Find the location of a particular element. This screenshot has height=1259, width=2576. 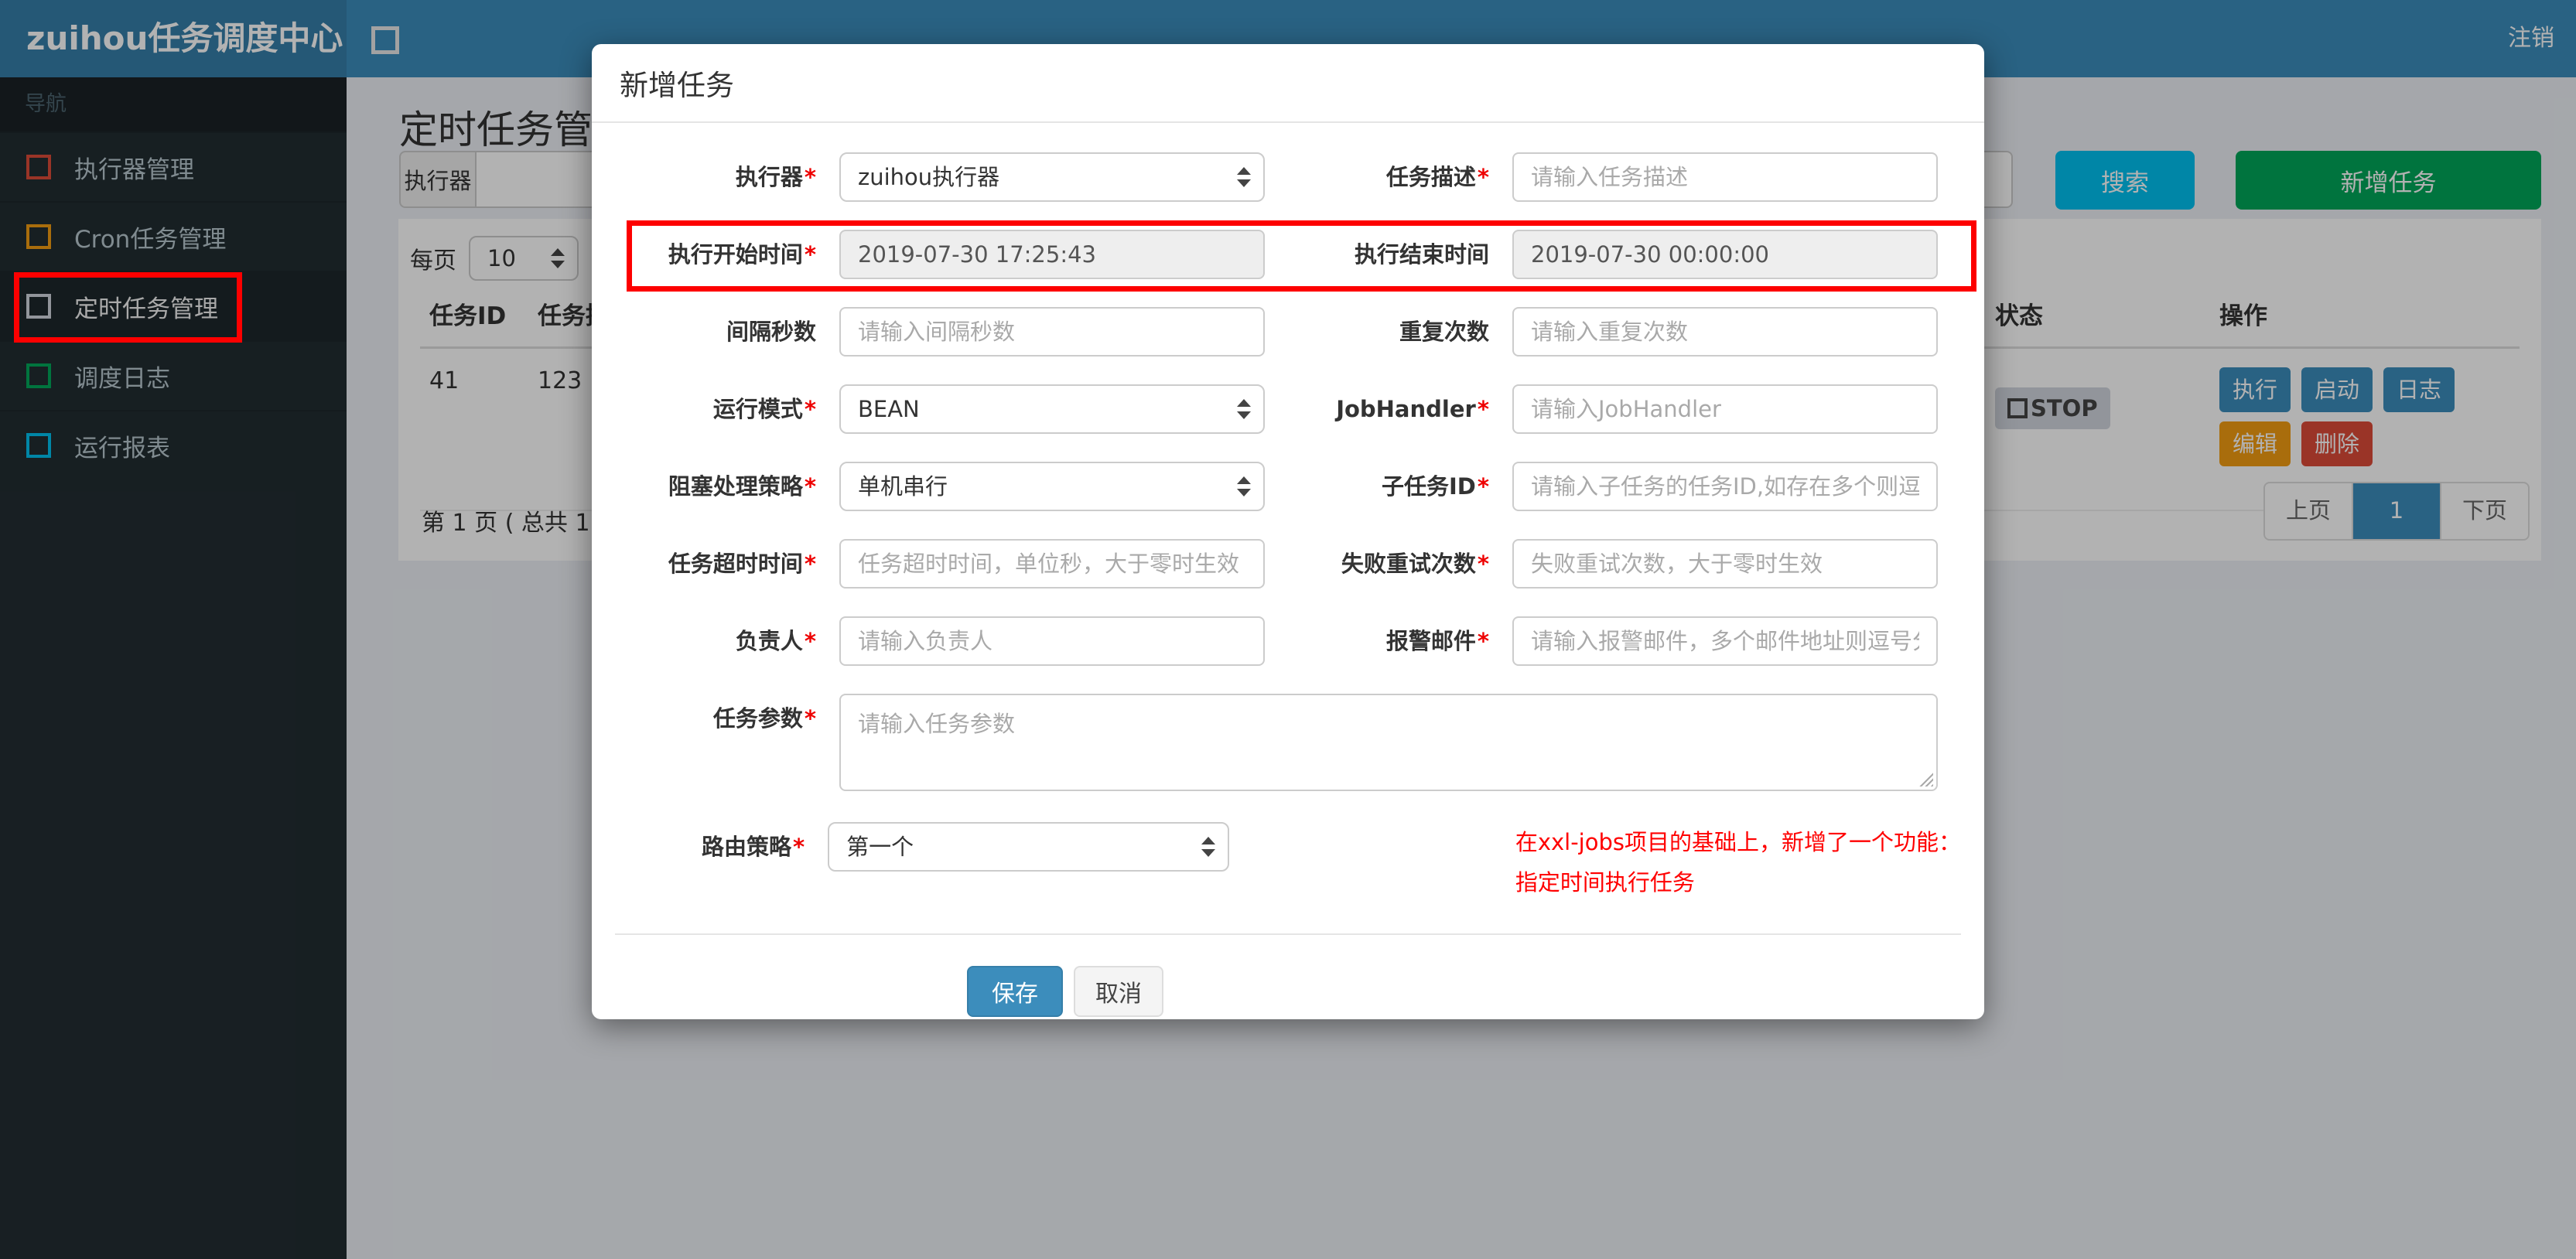

route-strategy-select: 第一个 is located at coordinates (1028, 847).